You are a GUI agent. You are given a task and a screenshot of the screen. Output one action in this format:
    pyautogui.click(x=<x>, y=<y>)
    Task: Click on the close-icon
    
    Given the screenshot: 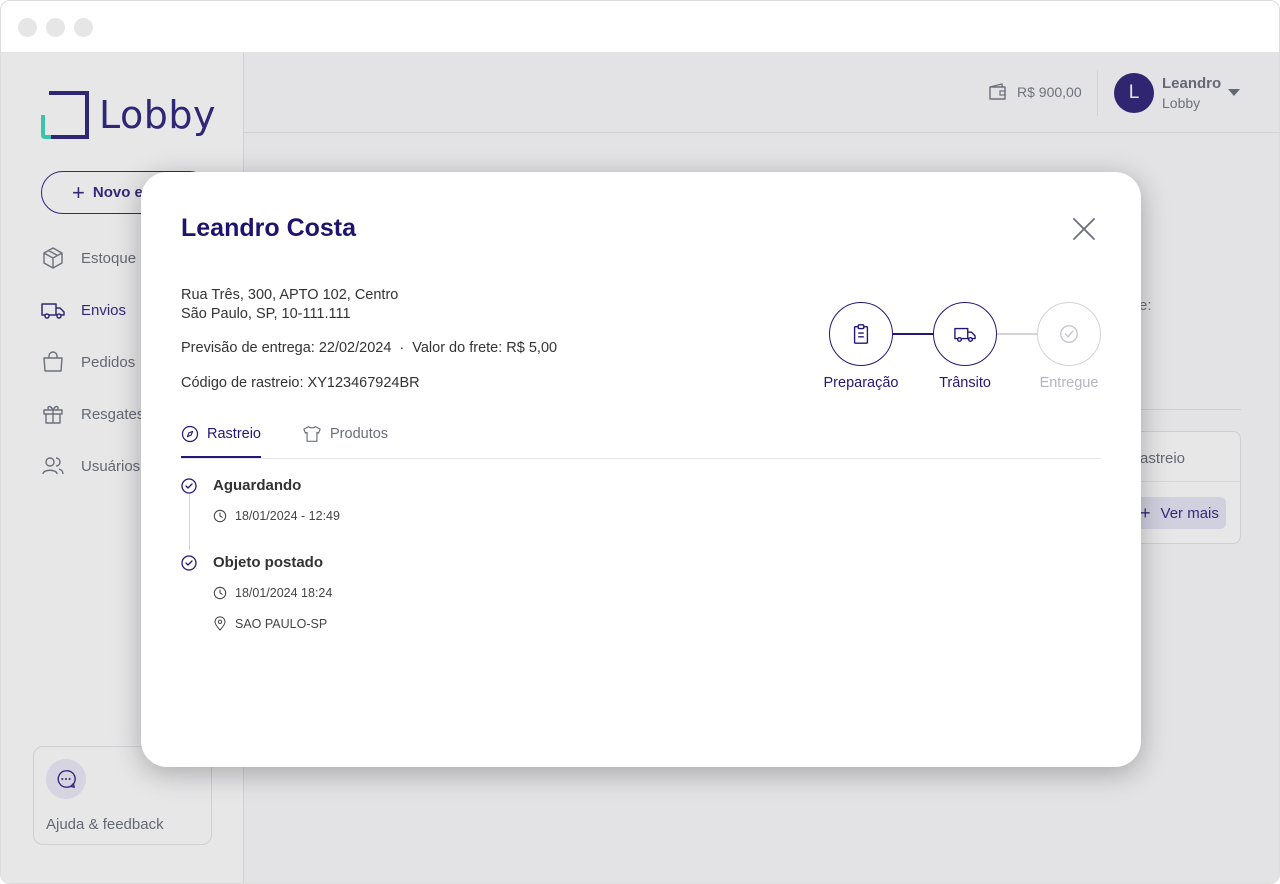 What is the action you would take?
    pyautogui.click(x=1084, y=229)
    